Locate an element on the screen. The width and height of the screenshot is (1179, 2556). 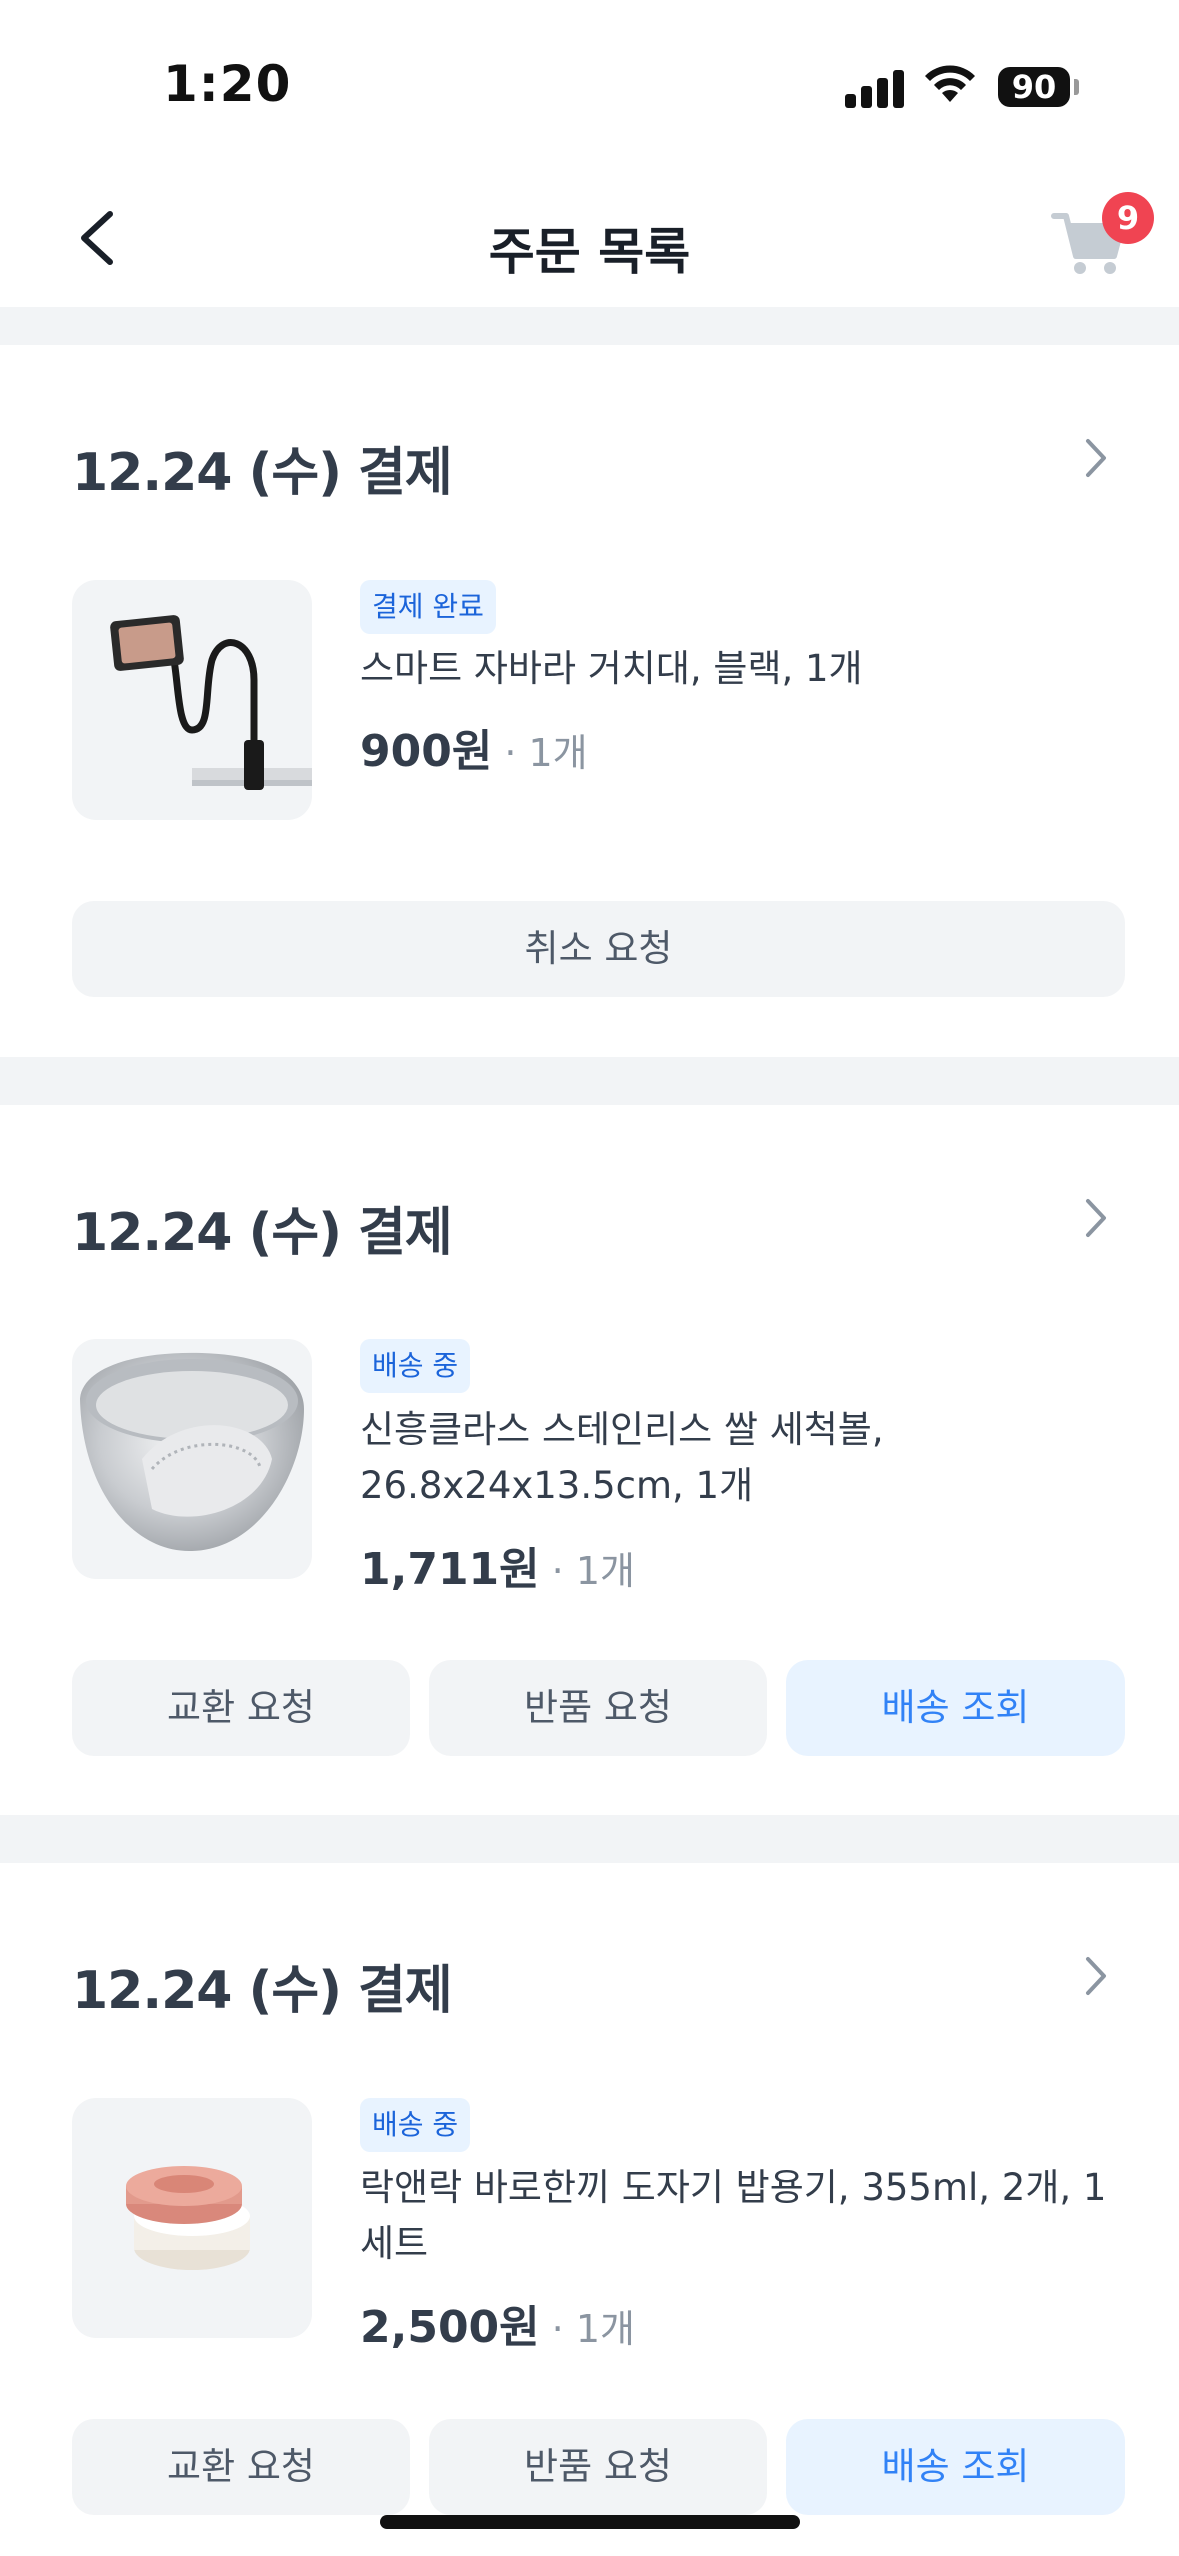
price-value: 1,711원 is located at coordinates (450, 1569).